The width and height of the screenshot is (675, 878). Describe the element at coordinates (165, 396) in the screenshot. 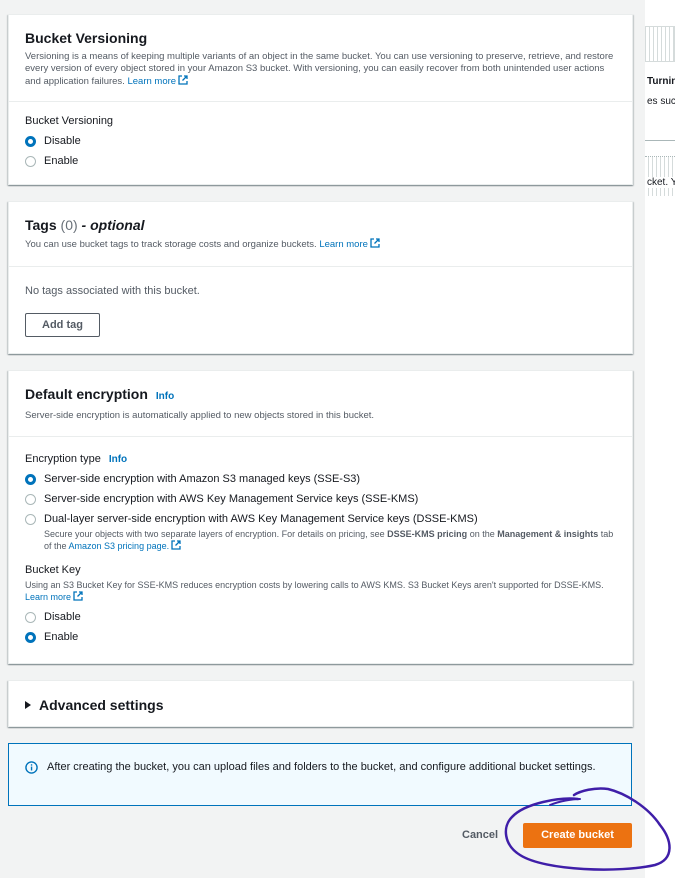

I see `encryption-info-link: Info` at that location.